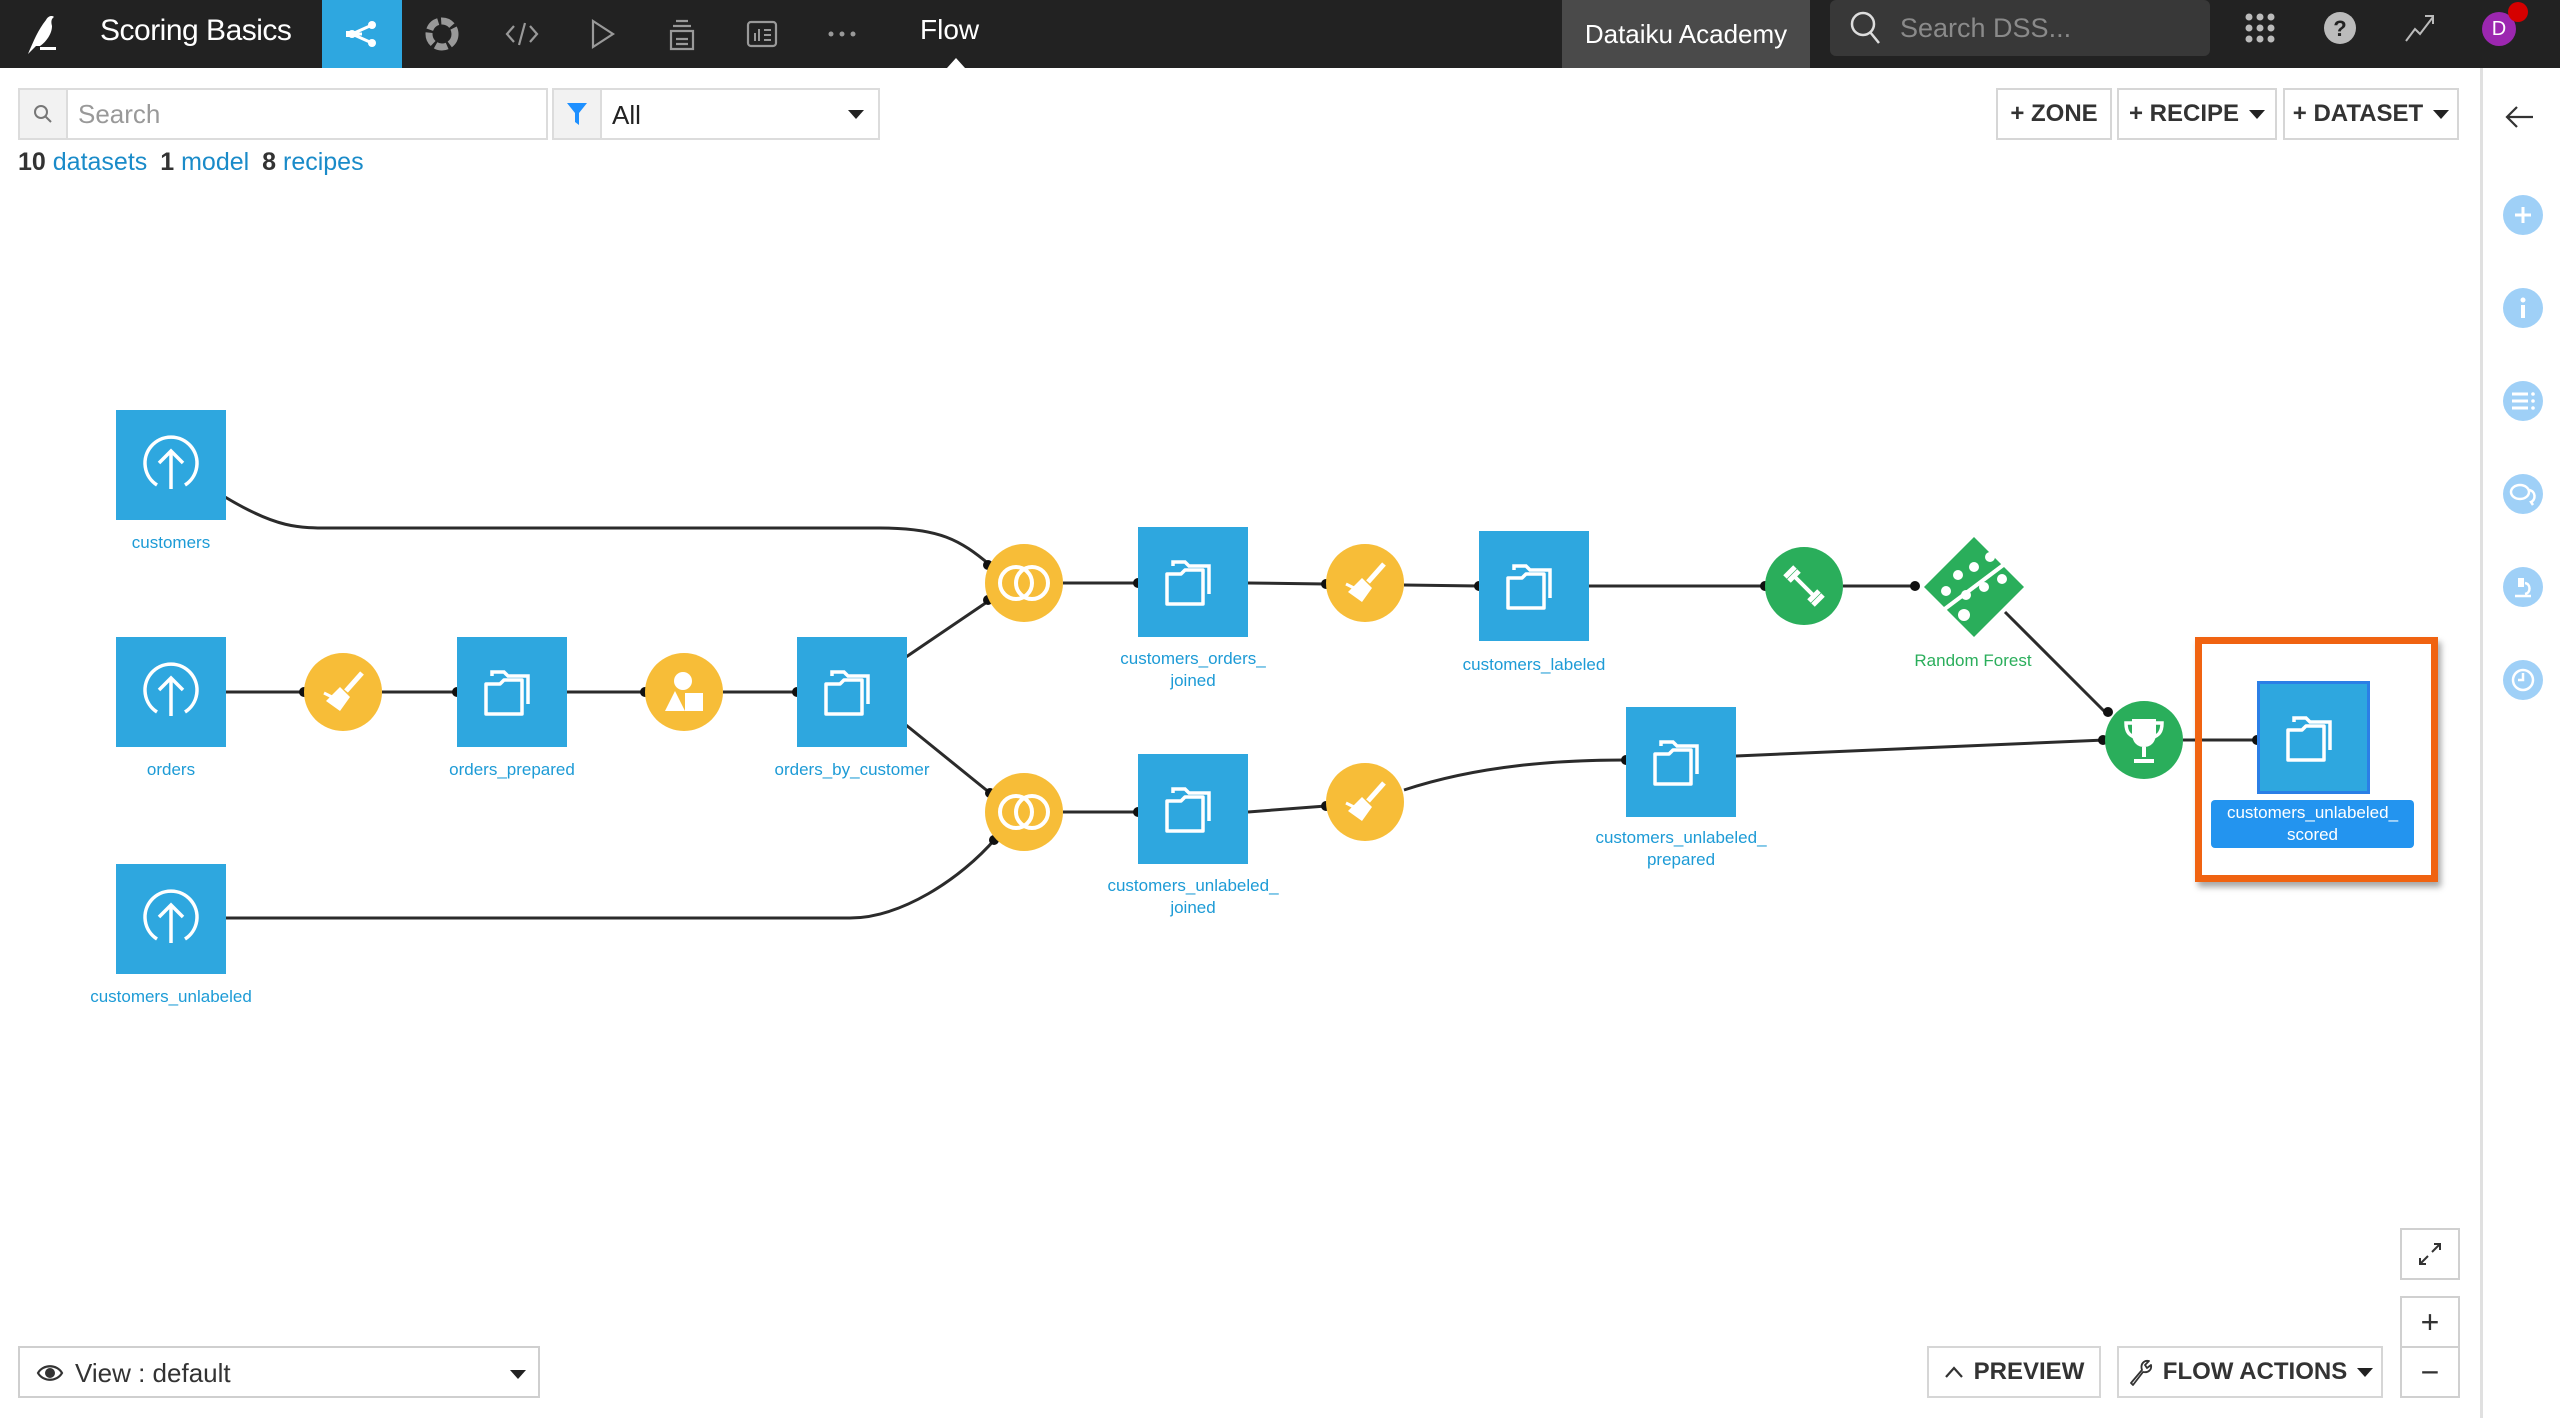 The image size is (2560, 1418). What do you see at coordinates (2523, 308) in the screenshot?
I see `info-icon` at bounding box center [2523, 308].